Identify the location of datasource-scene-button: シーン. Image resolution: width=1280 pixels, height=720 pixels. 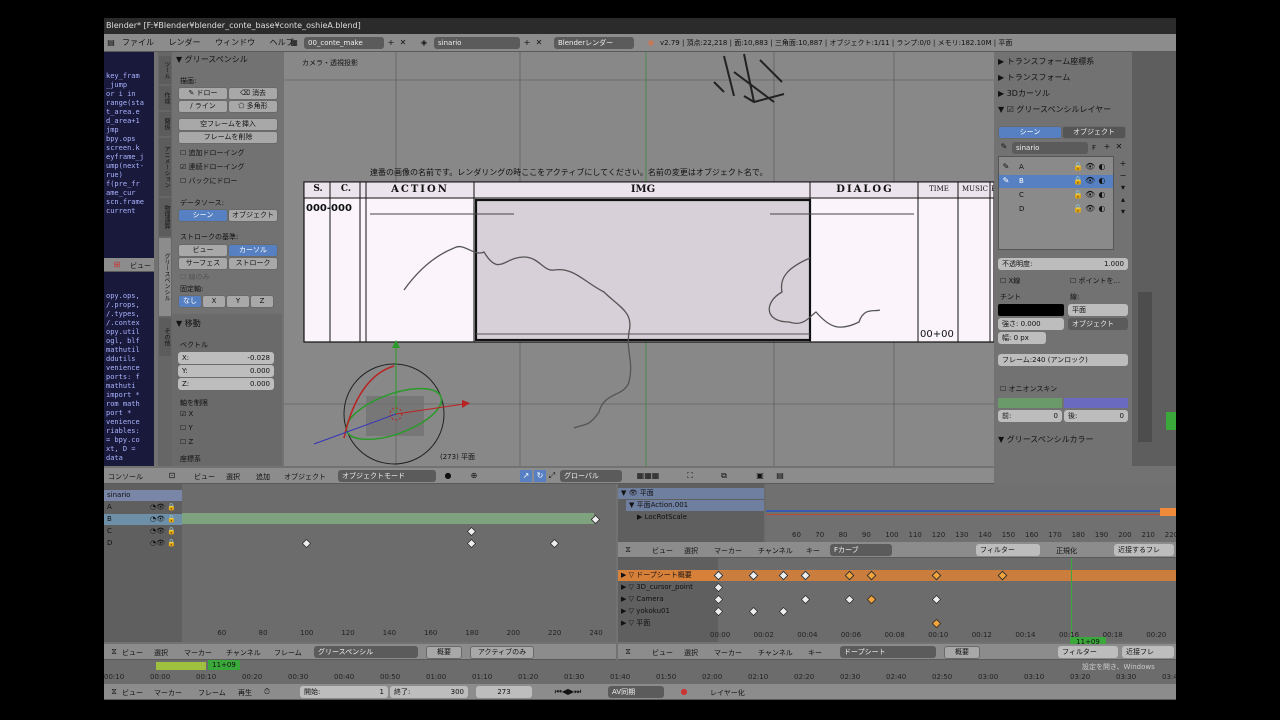
(203, 215).